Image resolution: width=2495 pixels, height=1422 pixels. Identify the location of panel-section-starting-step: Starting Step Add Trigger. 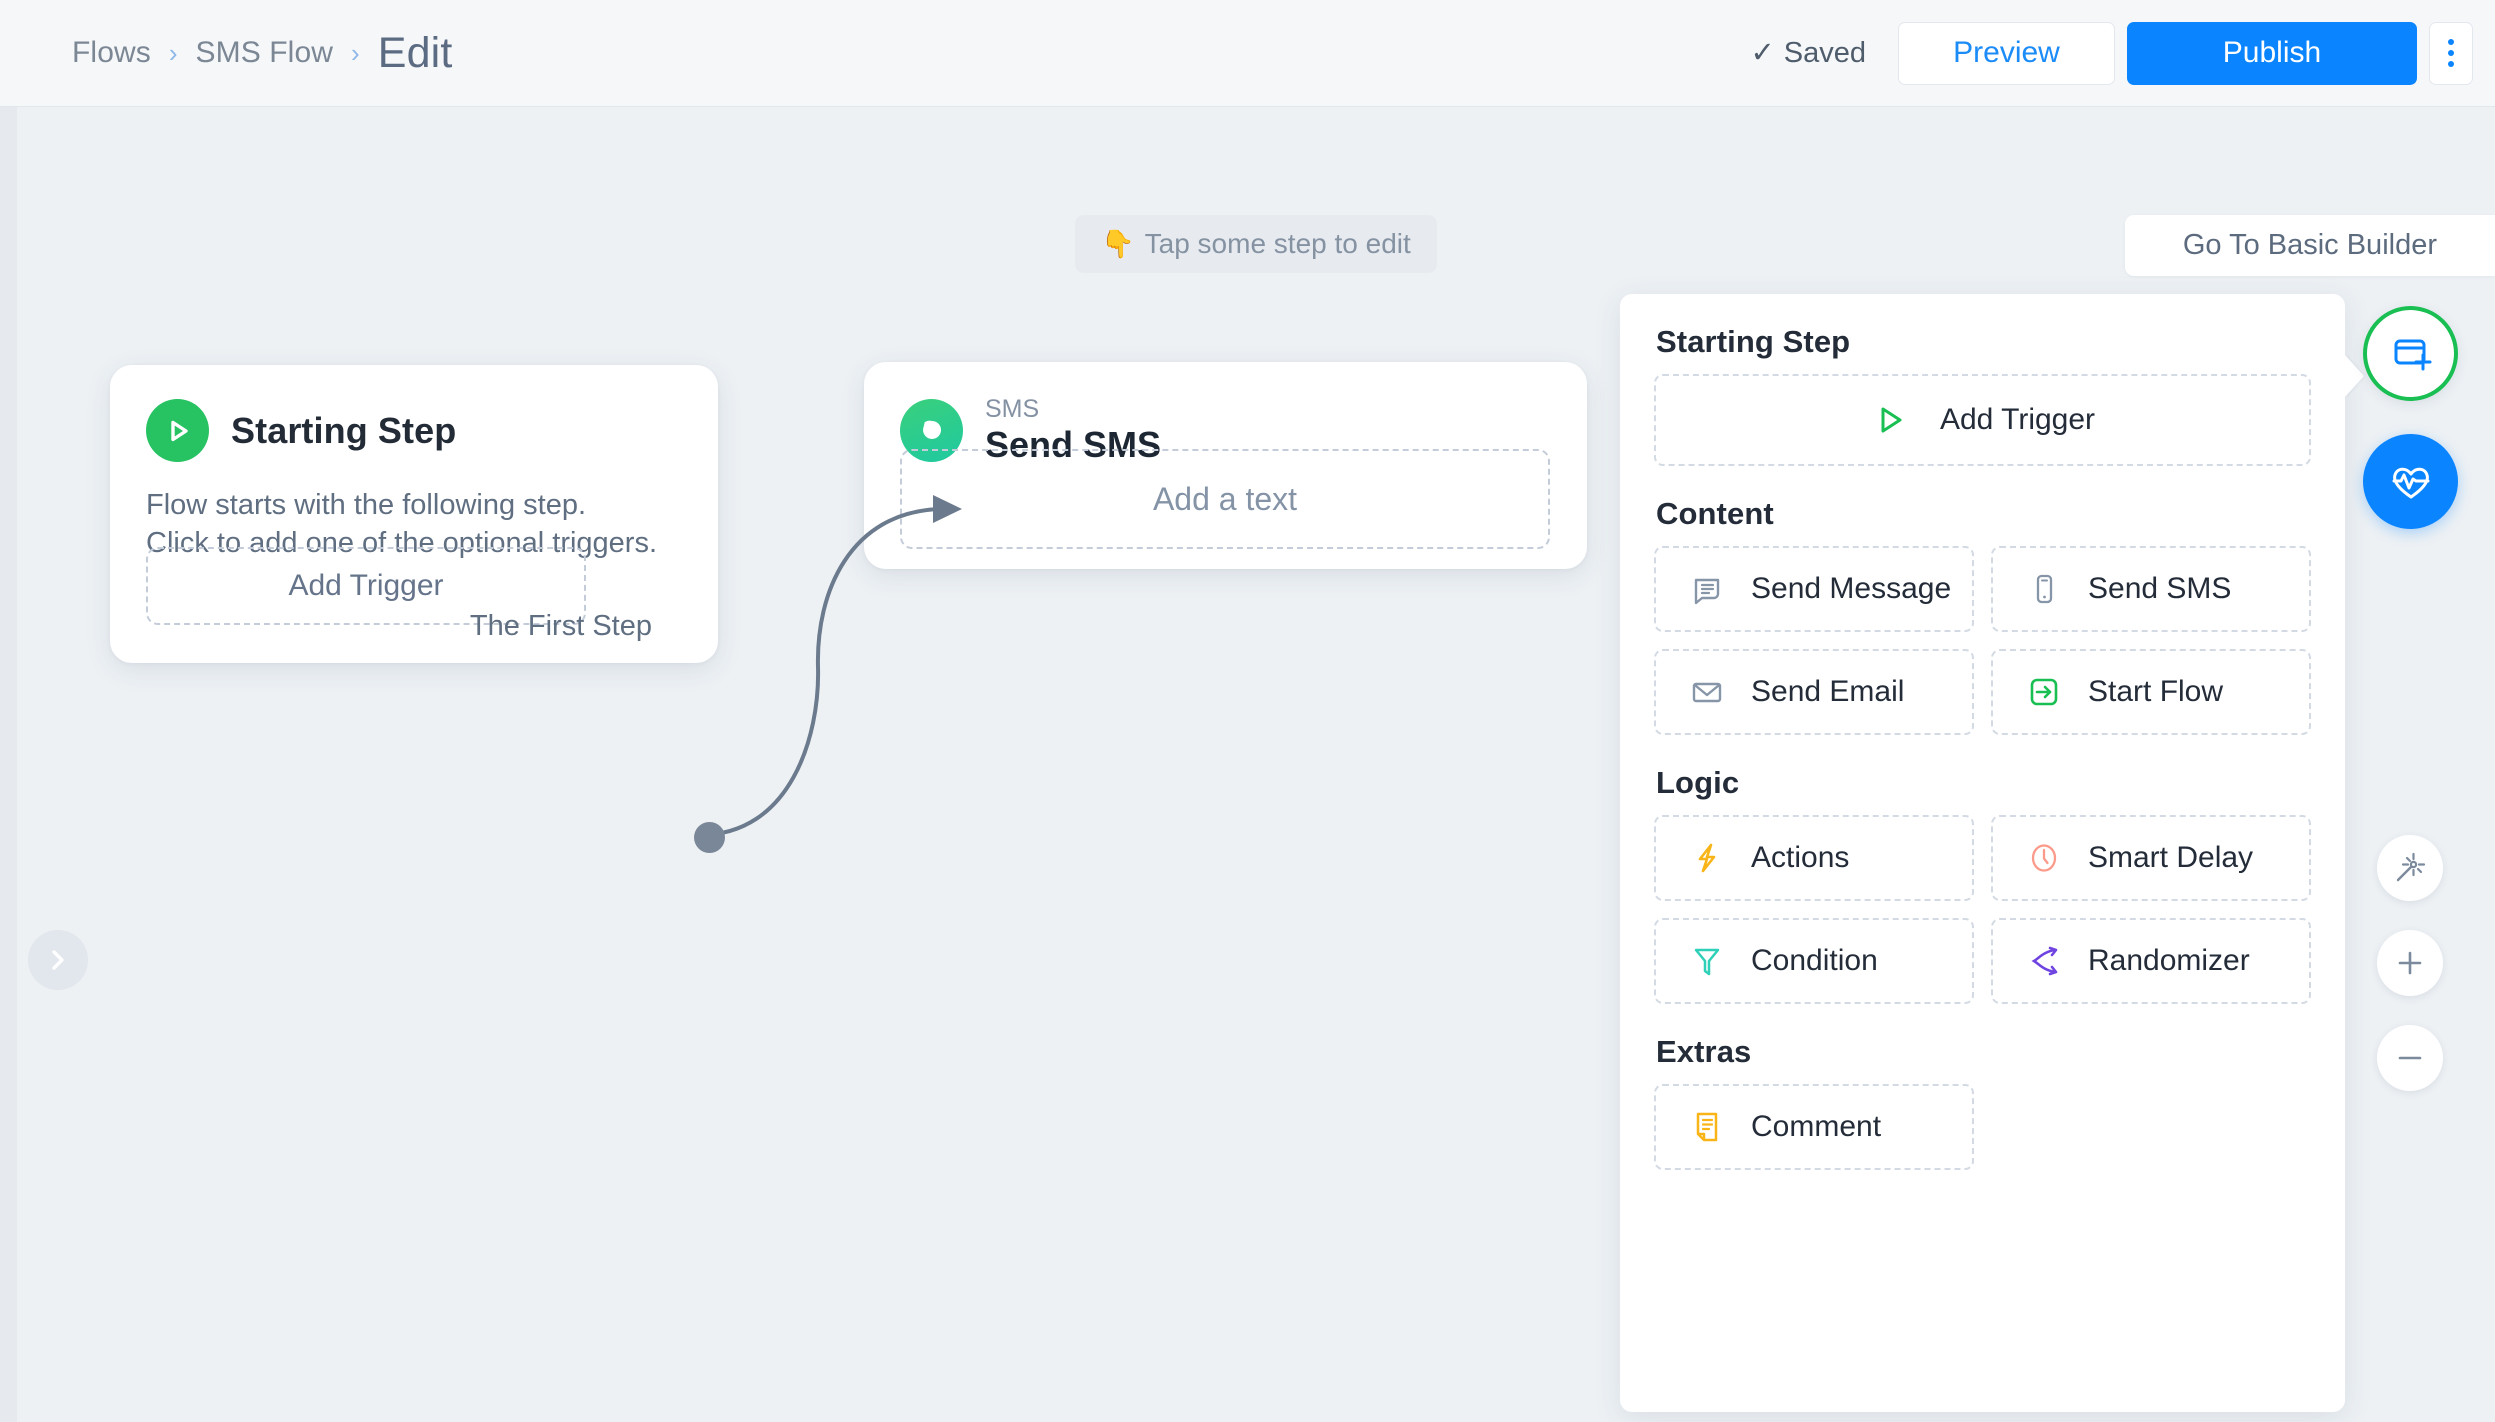
(1982, 395).